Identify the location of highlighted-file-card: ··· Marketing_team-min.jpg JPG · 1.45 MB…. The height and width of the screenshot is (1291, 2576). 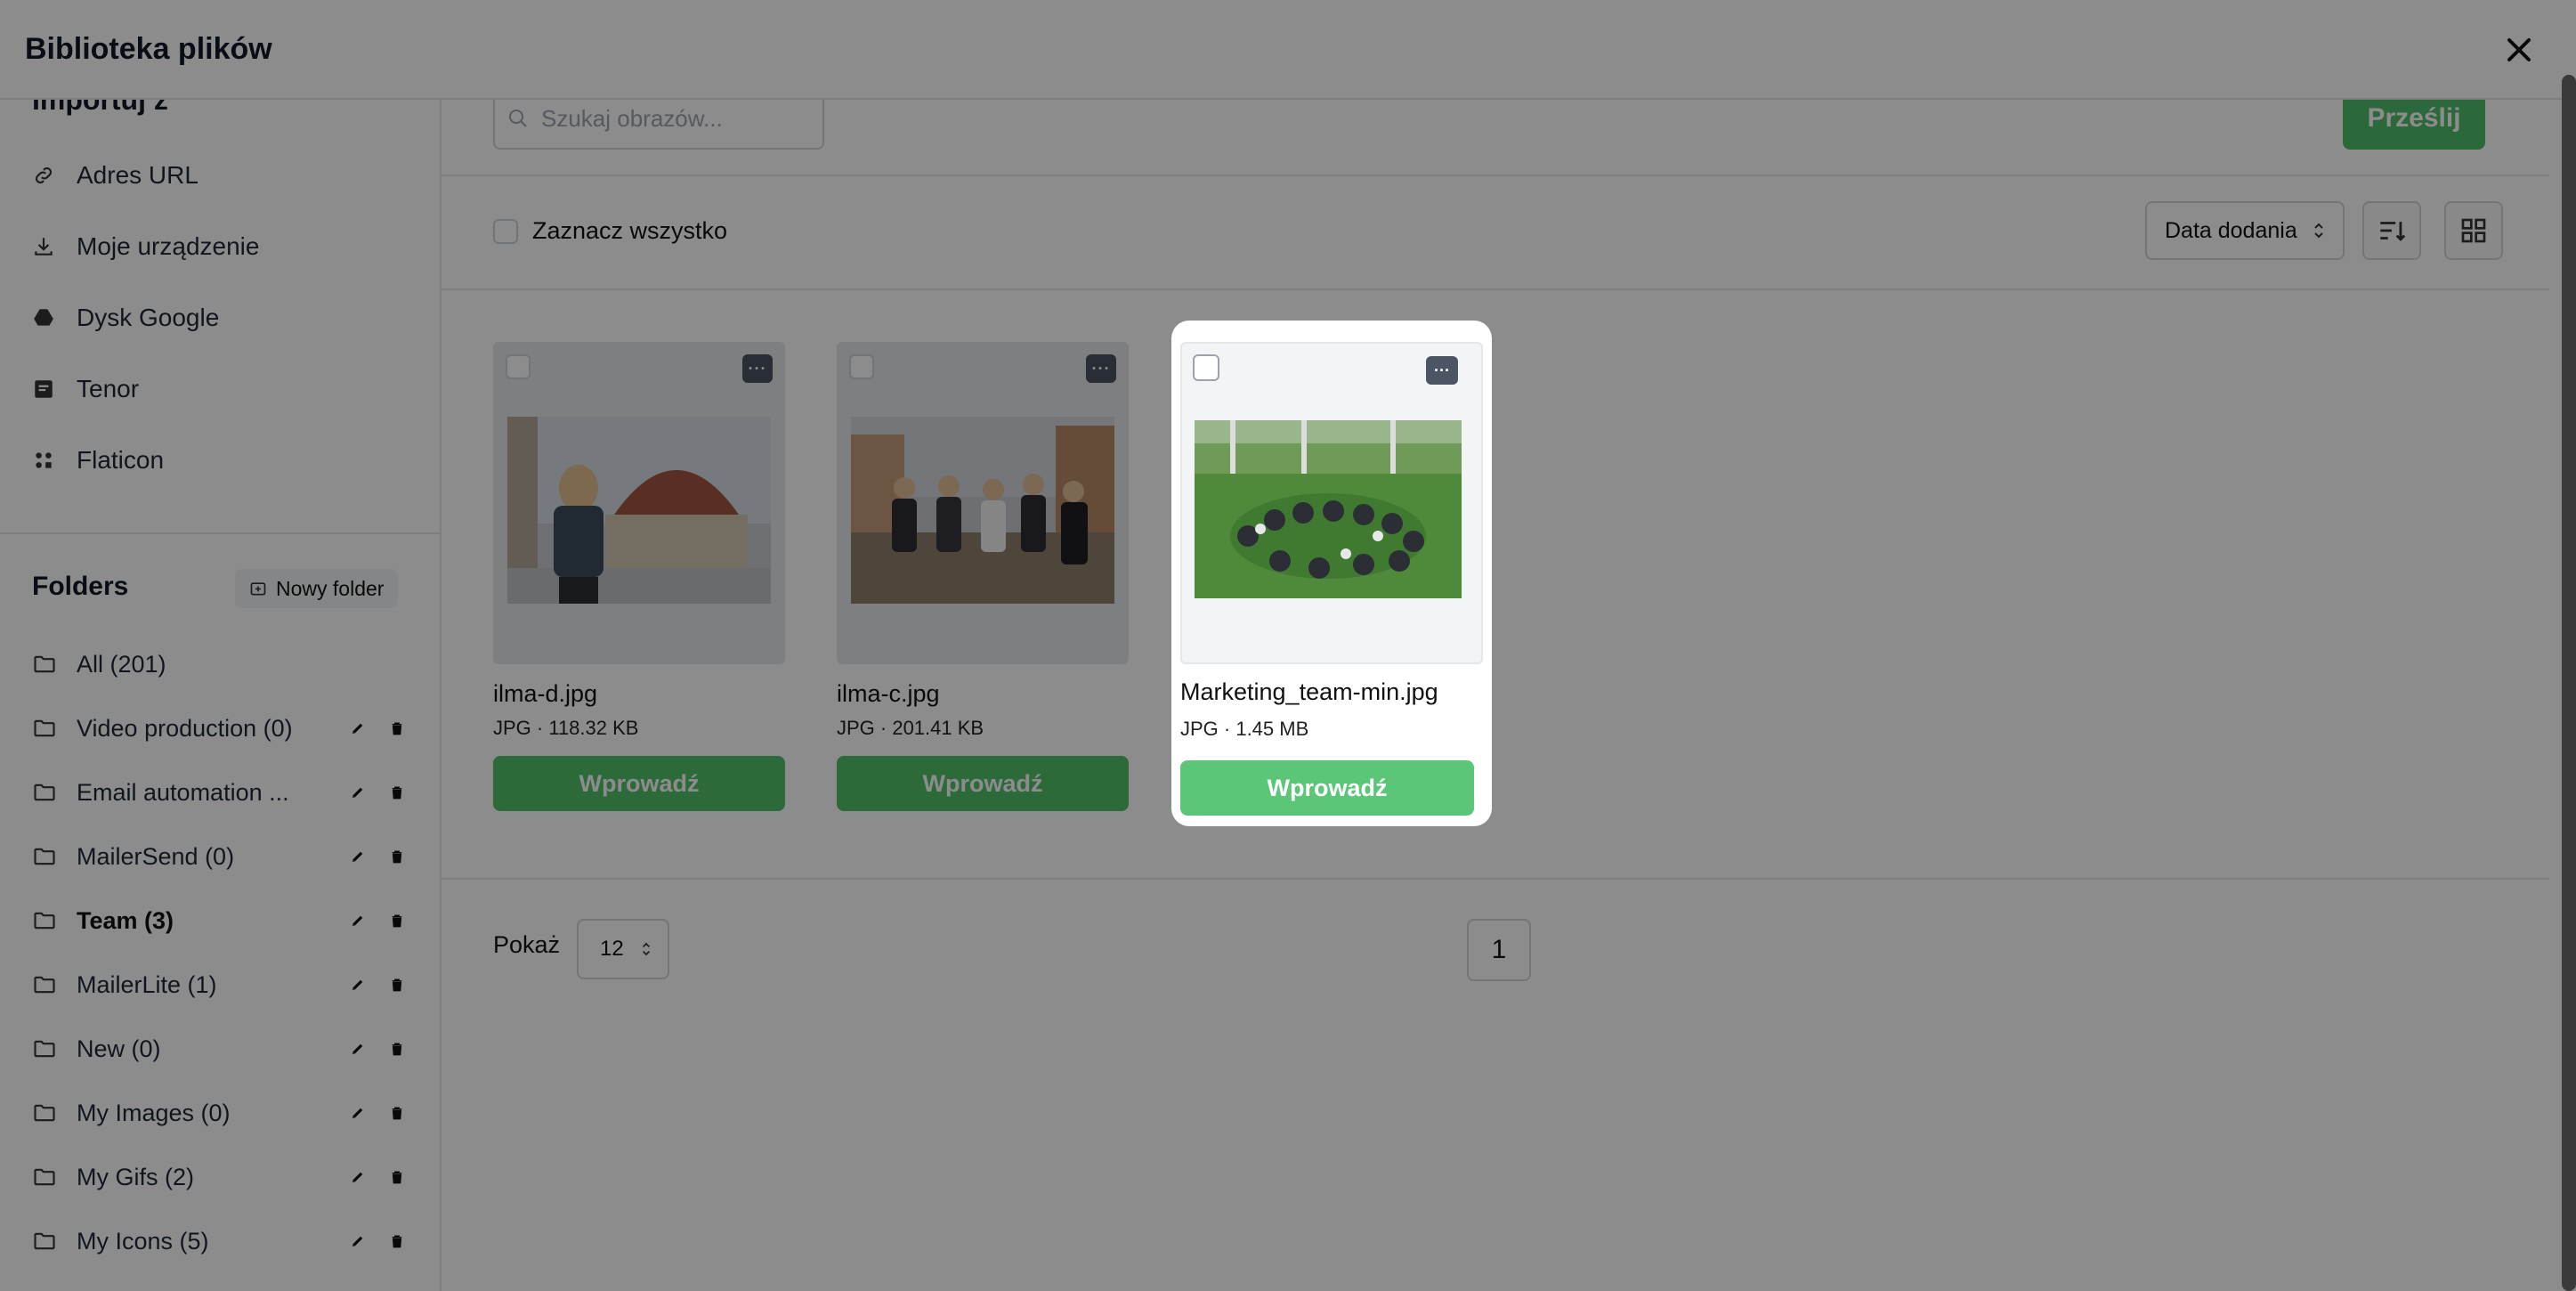
(1332, 573).